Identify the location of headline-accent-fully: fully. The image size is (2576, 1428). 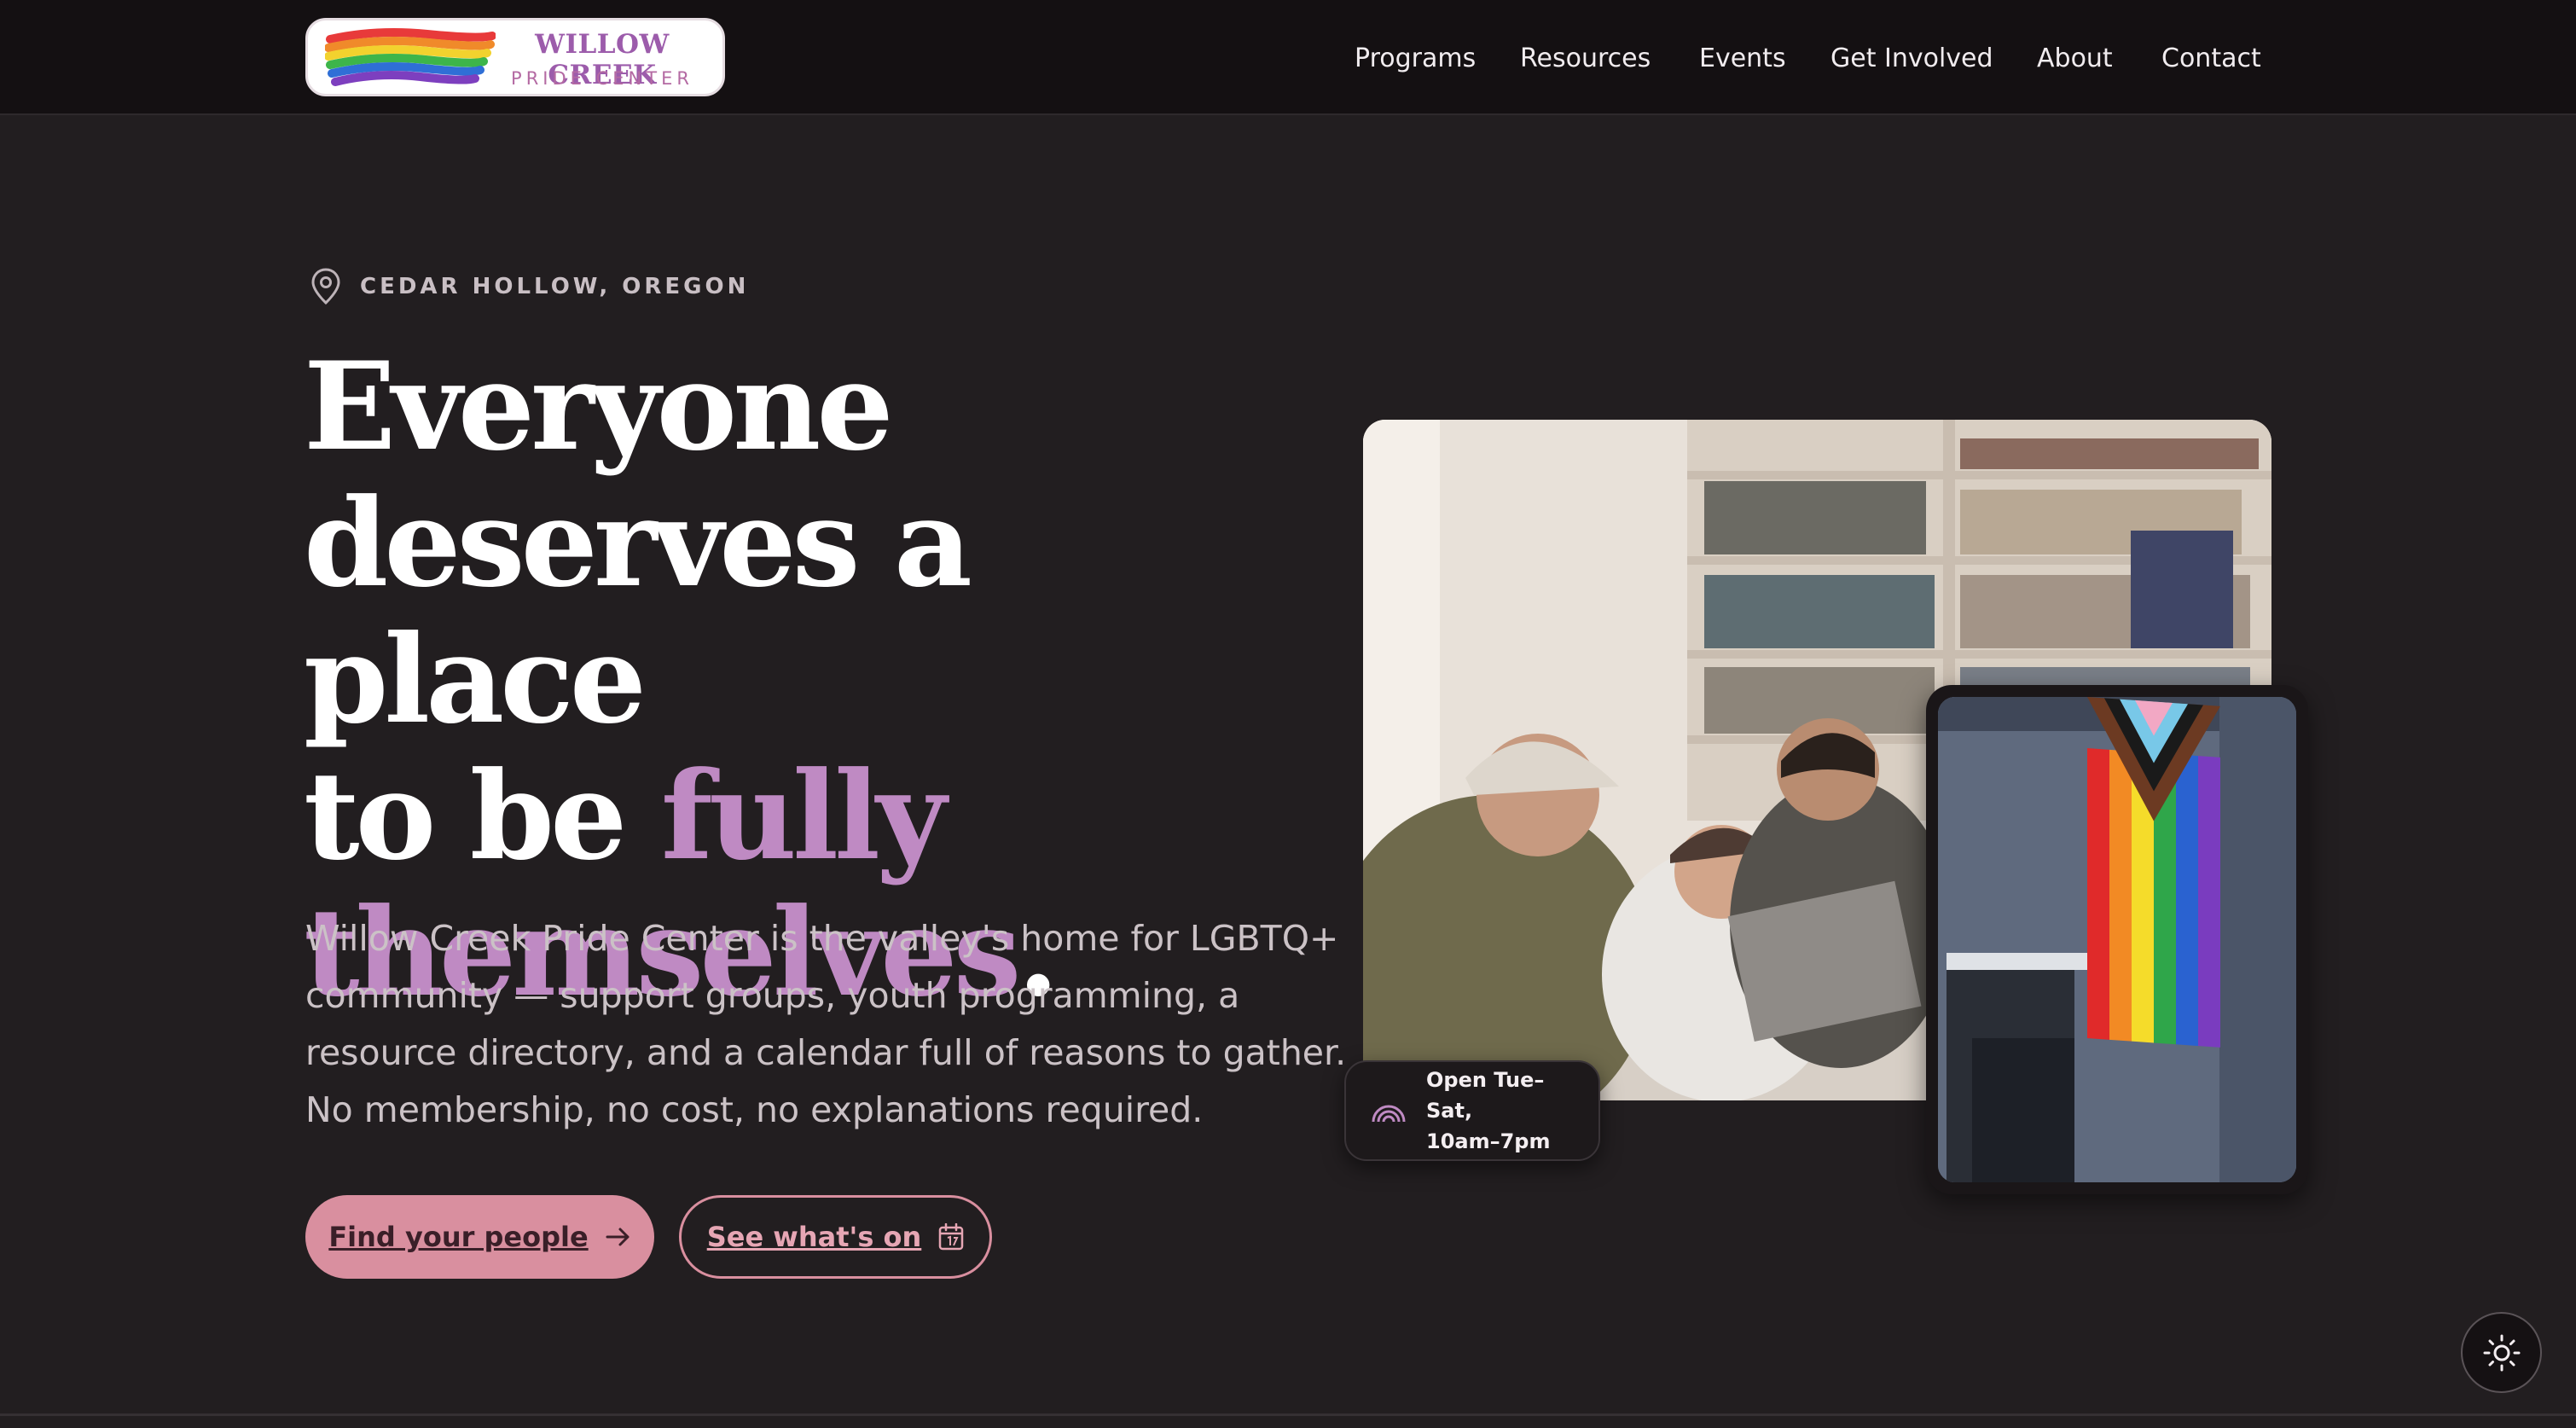
(803, 816).